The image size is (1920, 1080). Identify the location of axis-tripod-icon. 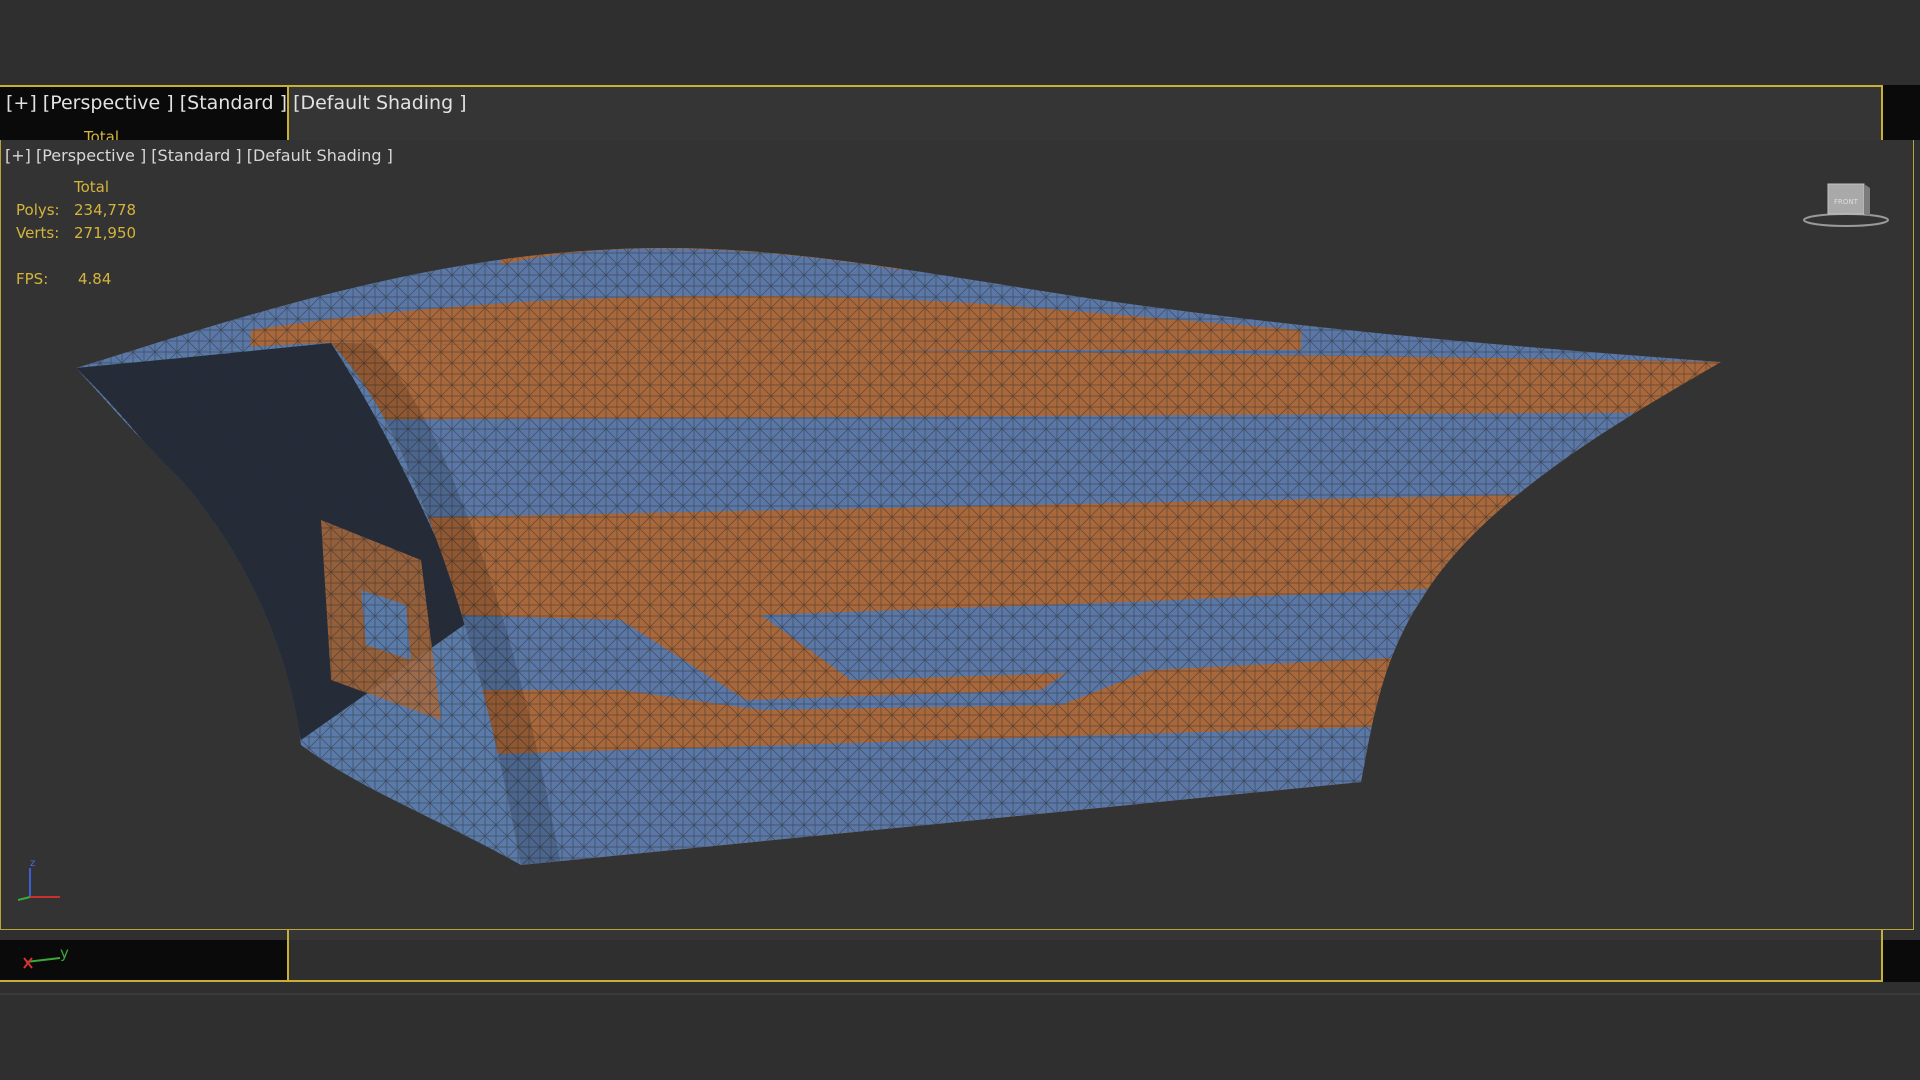
(38, 884).